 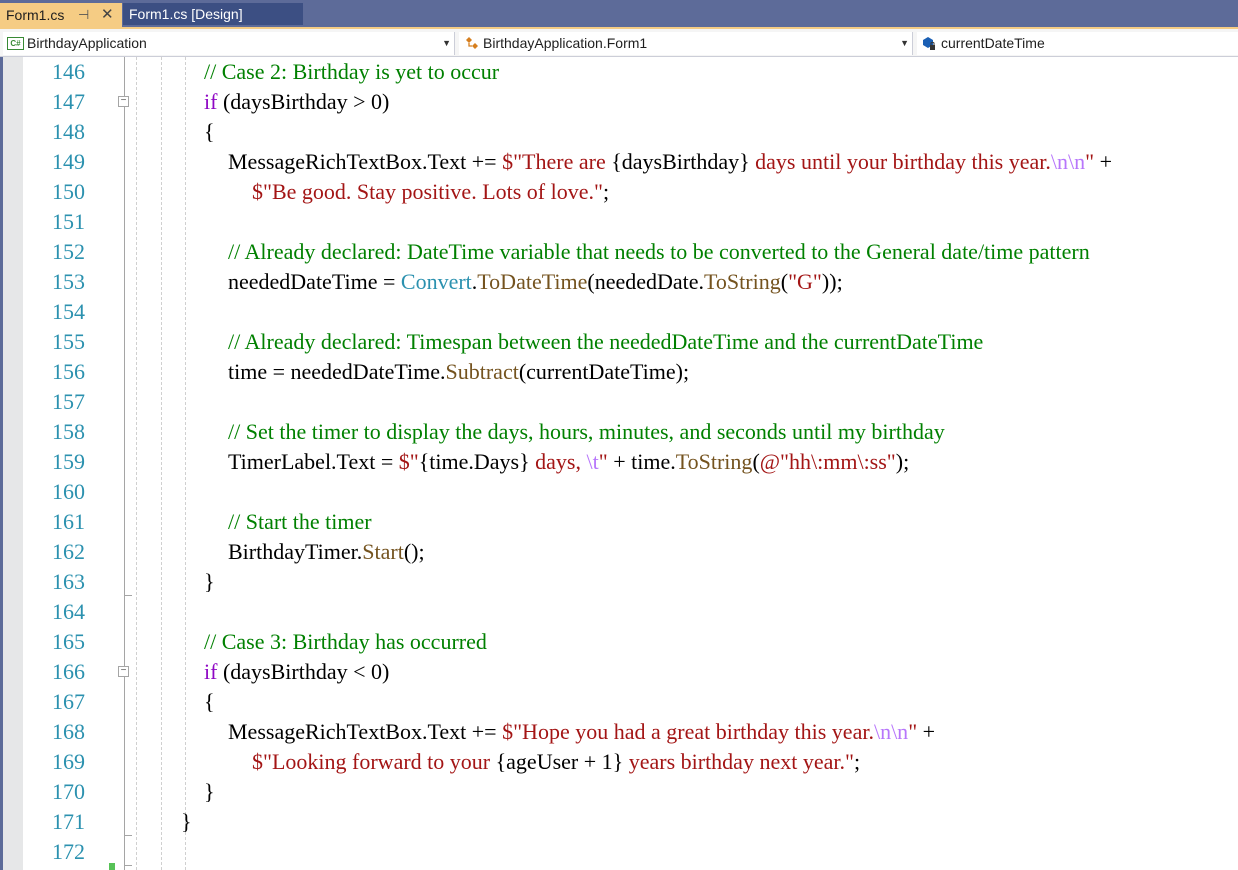 What do you see at coordinates (641, 461) in the screenshot?
I see `code-token: + time.` at bounding box center [641, 461].